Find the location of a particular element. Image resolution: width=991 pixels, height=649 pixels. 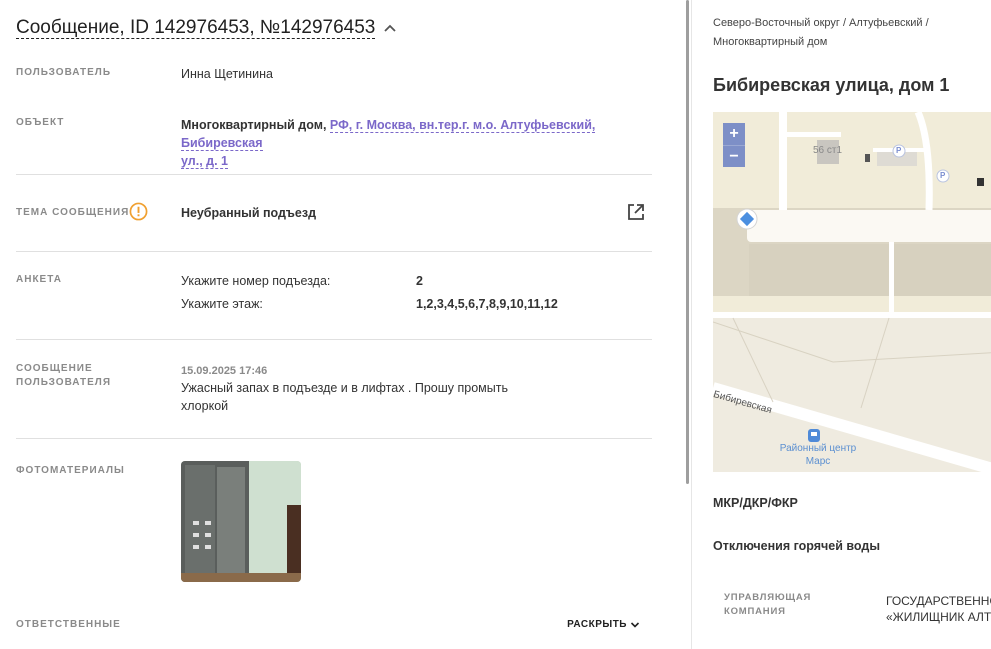

object-address-link-2: ул., д. 1 is located at coordinates (204, 161).